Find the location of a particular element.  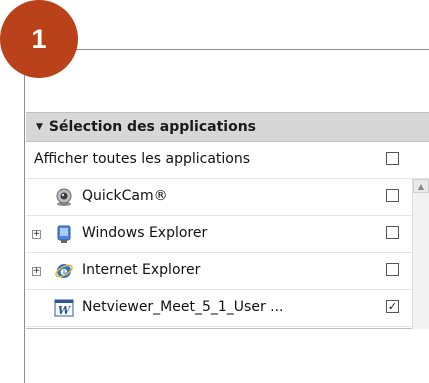

list-item-windows-explorer: + Windows Explorer is located at coordinates (227, 234).